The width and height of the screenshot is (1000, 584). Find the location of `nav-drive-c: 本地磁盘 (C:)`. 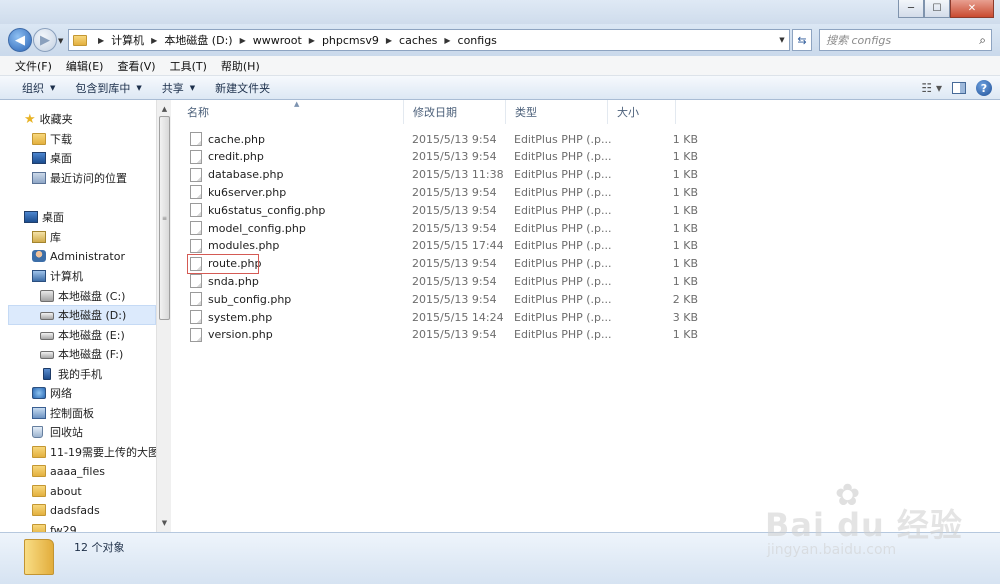

nav-drive-c: 本地磁盘 (C:) is located at coordinates (82, 296).